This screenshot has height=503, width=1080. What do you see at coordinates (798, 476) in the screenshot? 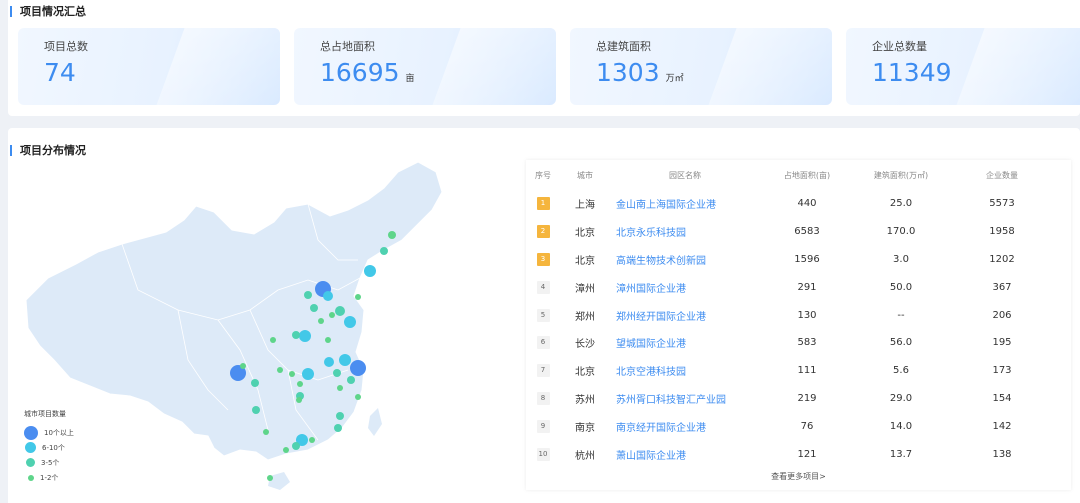
I see `view-more-link: 查看更多项目>` at bounding box center [798, 476].